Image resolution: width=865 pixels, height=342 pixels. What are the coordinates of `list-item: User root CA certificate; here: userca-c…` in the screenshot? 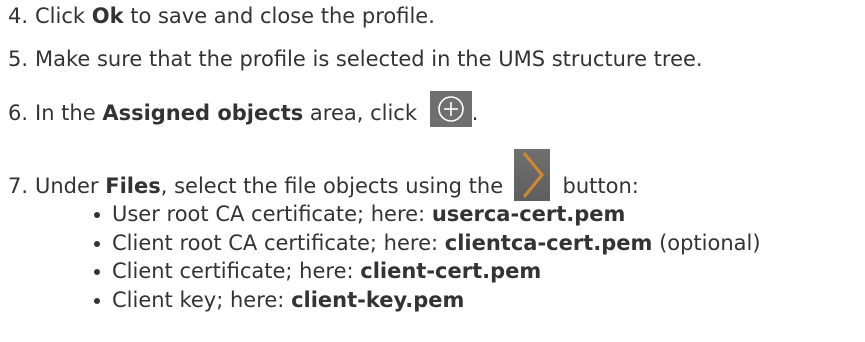 It's located at (426, 214).